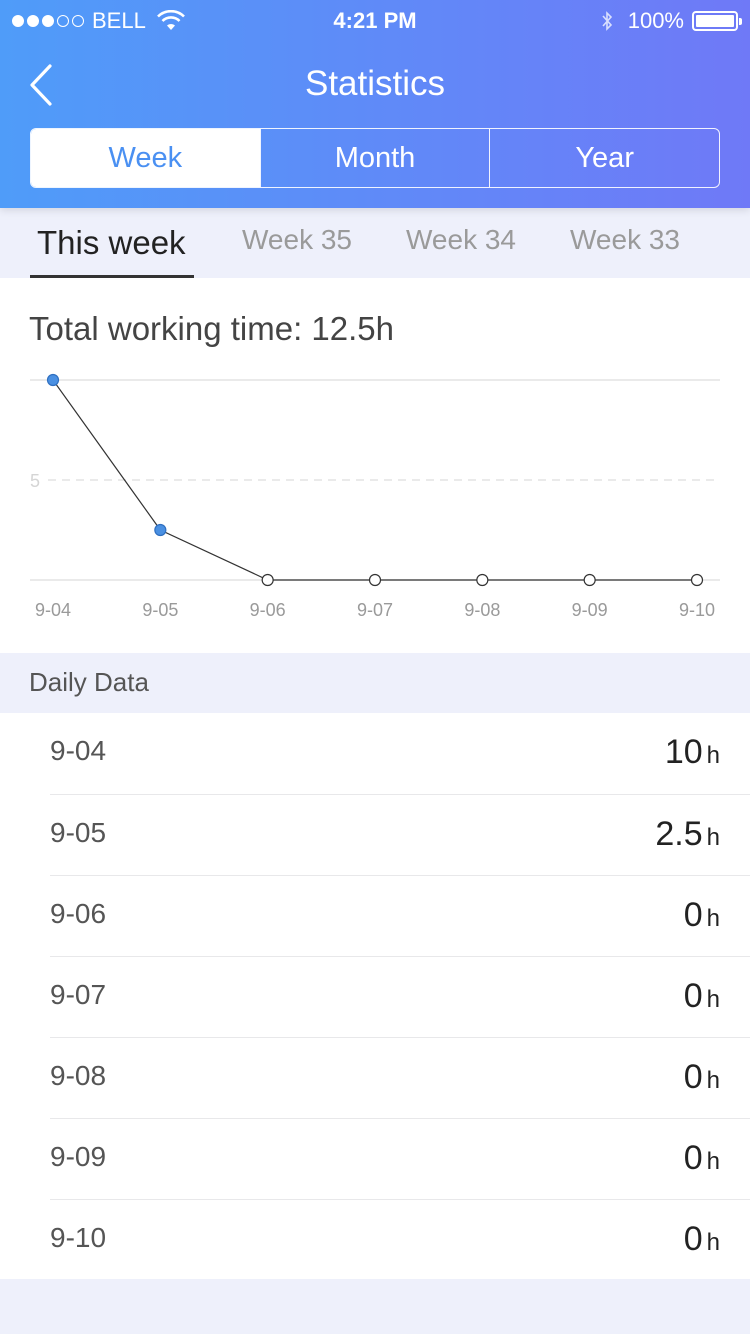 The image size is (750, 1334). Describe the element at coordinates (482, 610) in the screenshot. I see `x-tick-label: 9-08` at that location.